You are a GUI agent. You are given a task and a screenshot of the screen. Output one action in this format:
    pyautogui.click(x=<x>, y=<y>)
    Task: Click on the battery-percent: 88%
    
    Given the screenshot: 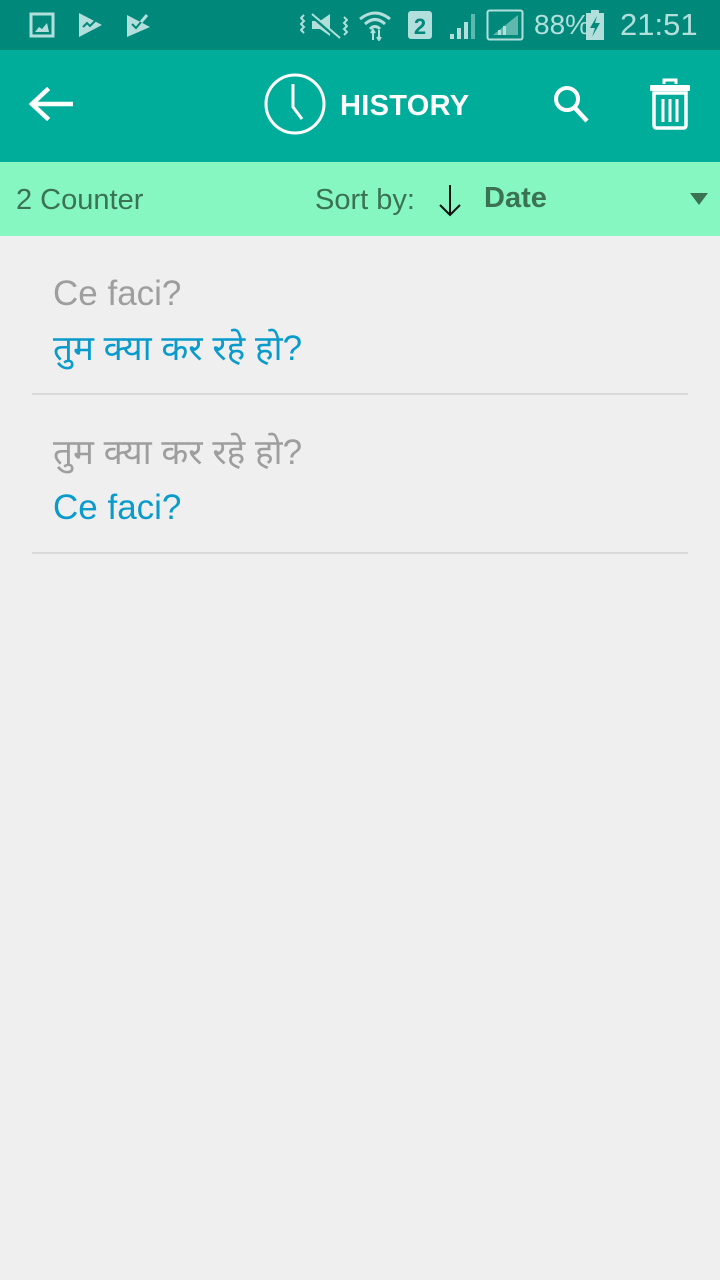 What is the action you would take?
    pyautogui.click(x=562, y=24)
    